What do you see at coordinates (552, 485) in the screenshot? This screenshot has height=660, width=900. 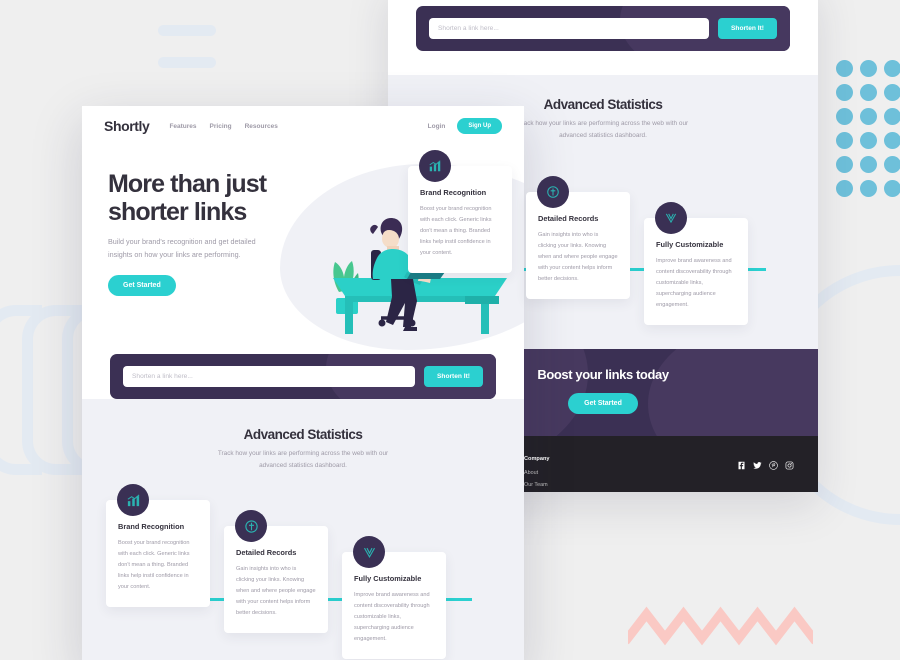 I see `footer-link: Our Team` at bounding box center [552, 485].